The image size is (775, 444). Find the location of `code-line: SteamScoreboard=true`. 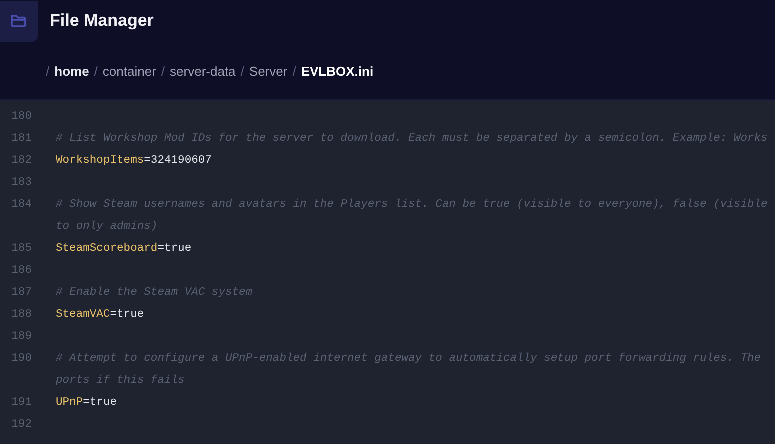

code-line: SteamScoreboard=true is located at coordinates (124, 249).